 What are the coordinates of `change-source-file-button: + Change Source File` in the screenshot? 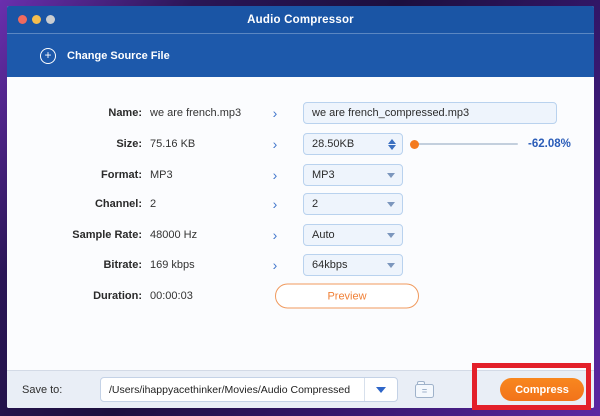 It's located at (105, 55).